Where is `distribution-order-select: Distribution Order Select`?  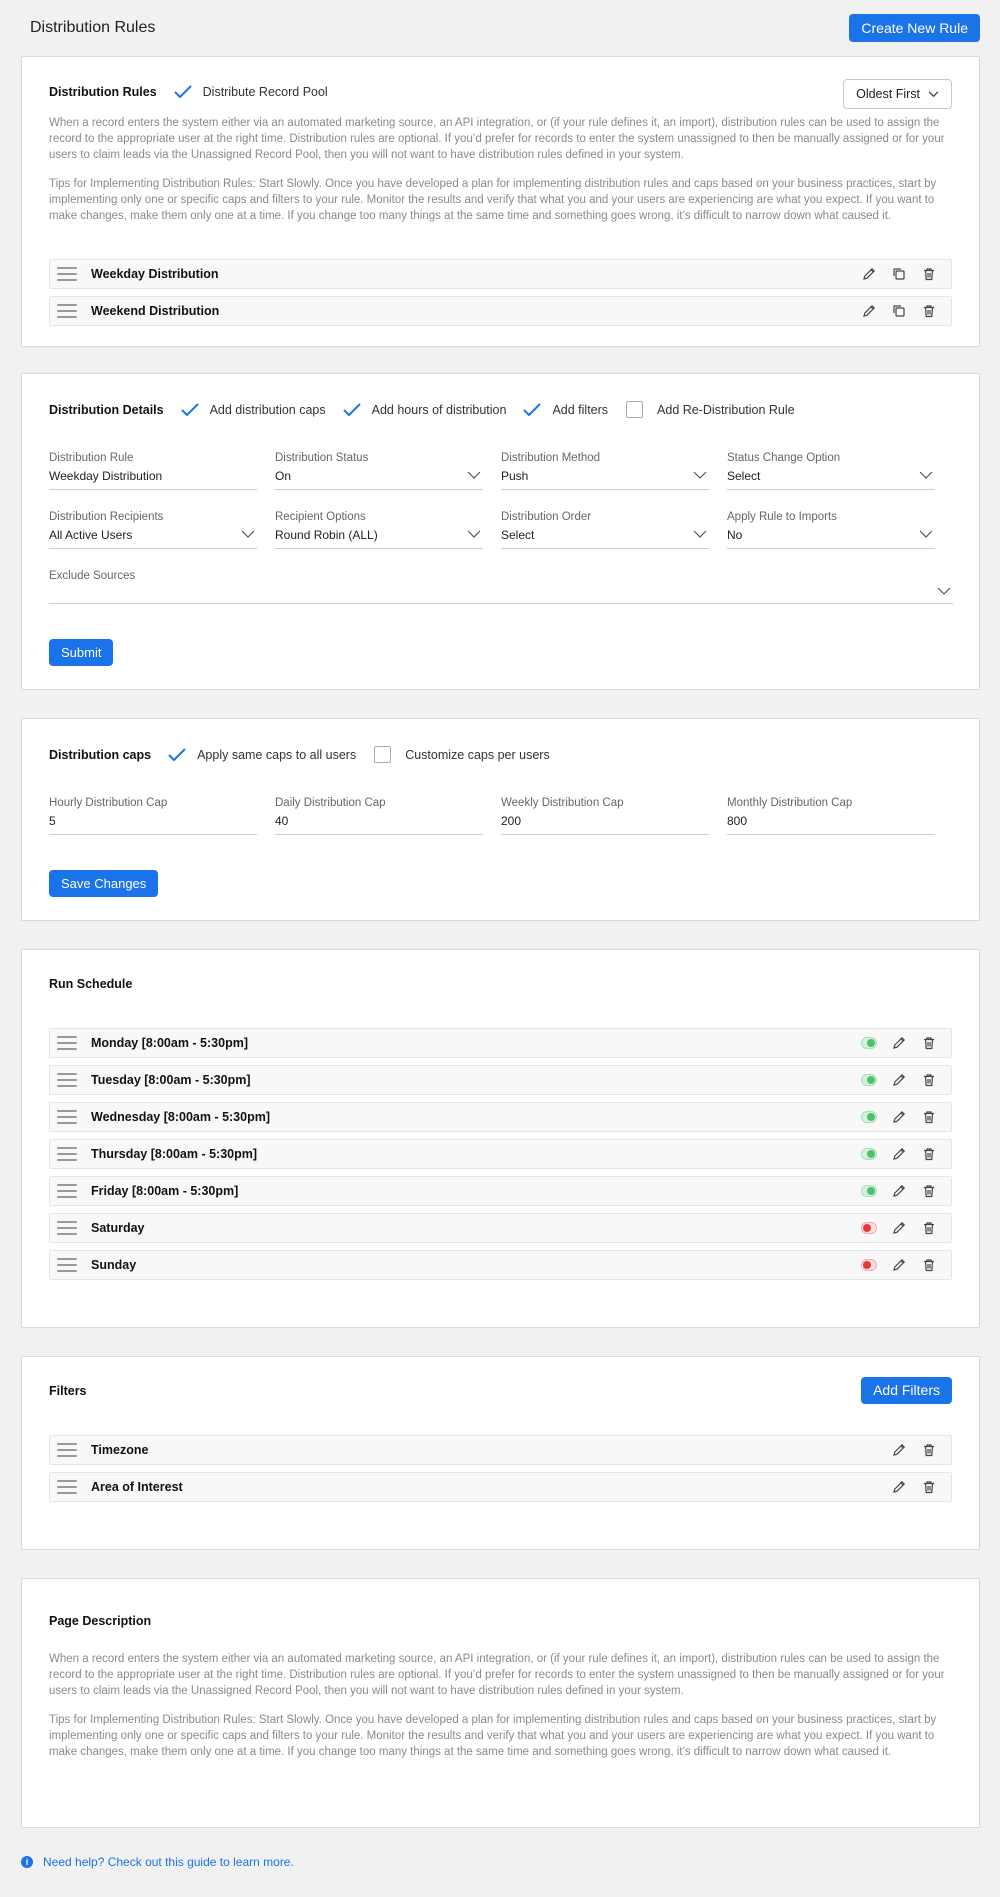
distribution-order-select: Distribution Order Select is located at coordinates (605, 530).